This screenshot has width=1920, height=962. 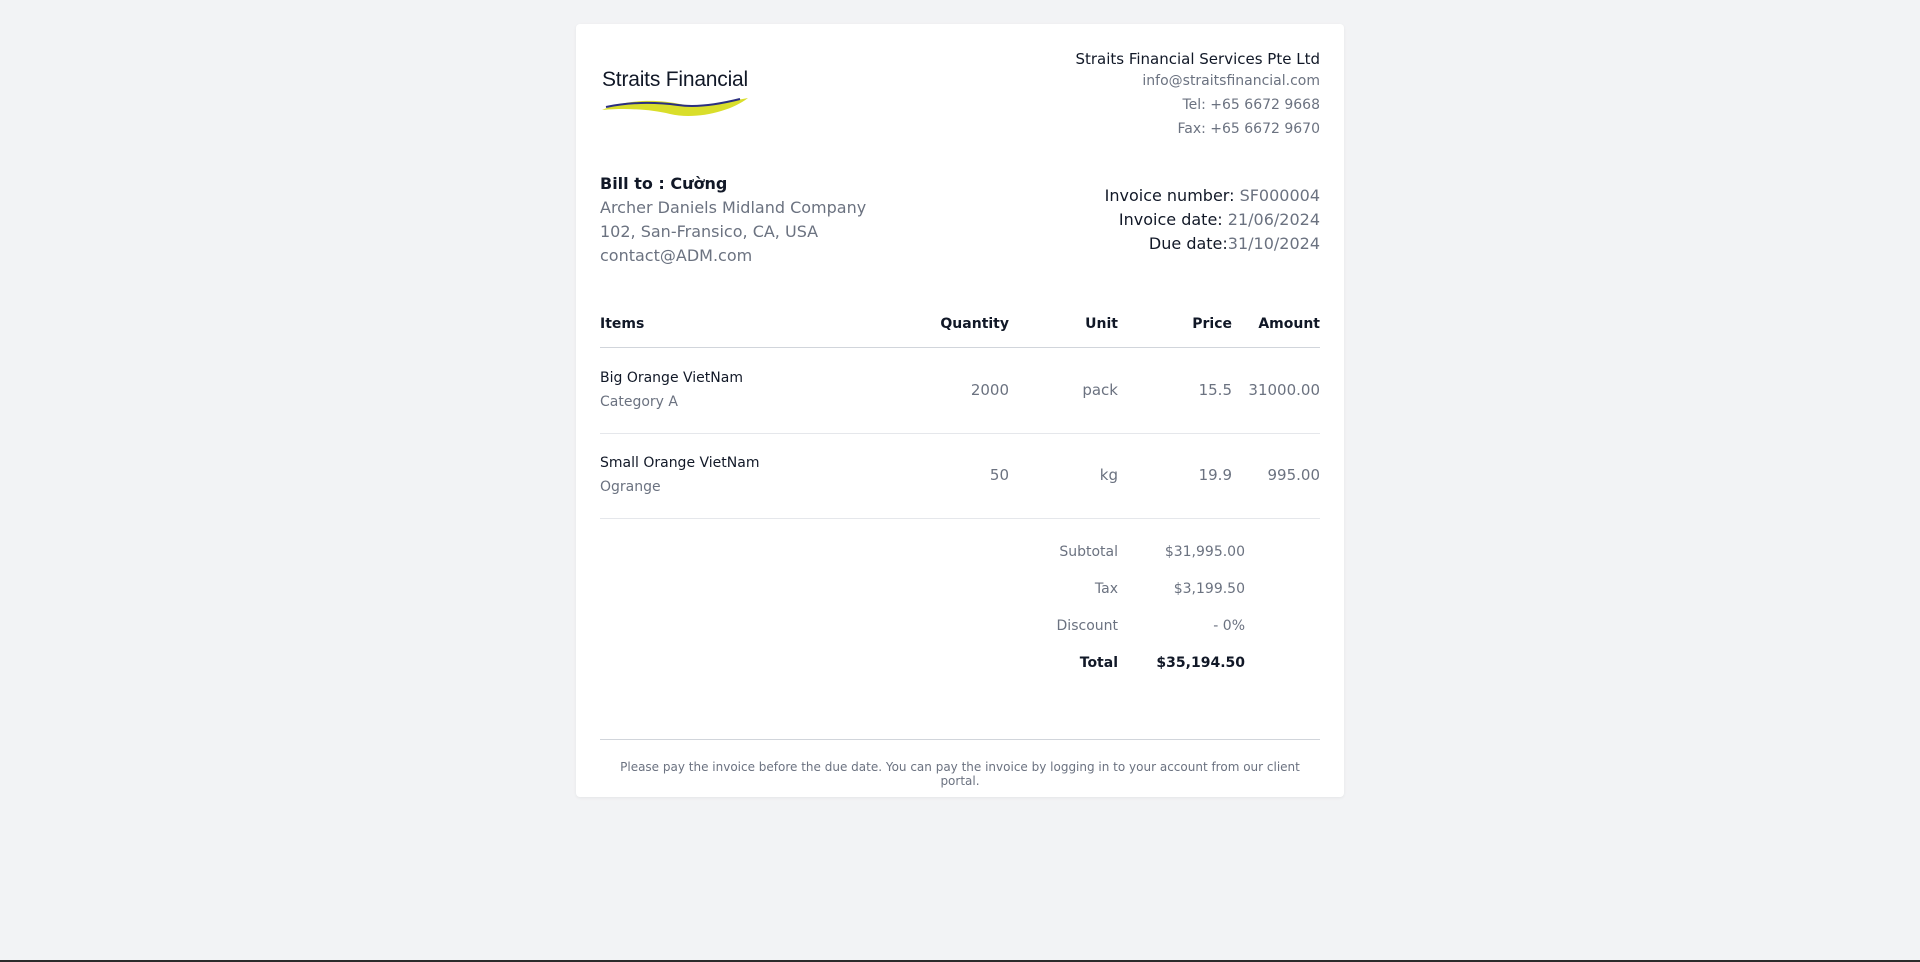 What do you see at coordinates (1209, 589) in the screenshot?
I see `tax-value: $3,199.50` at bounding box center [1209, 589].